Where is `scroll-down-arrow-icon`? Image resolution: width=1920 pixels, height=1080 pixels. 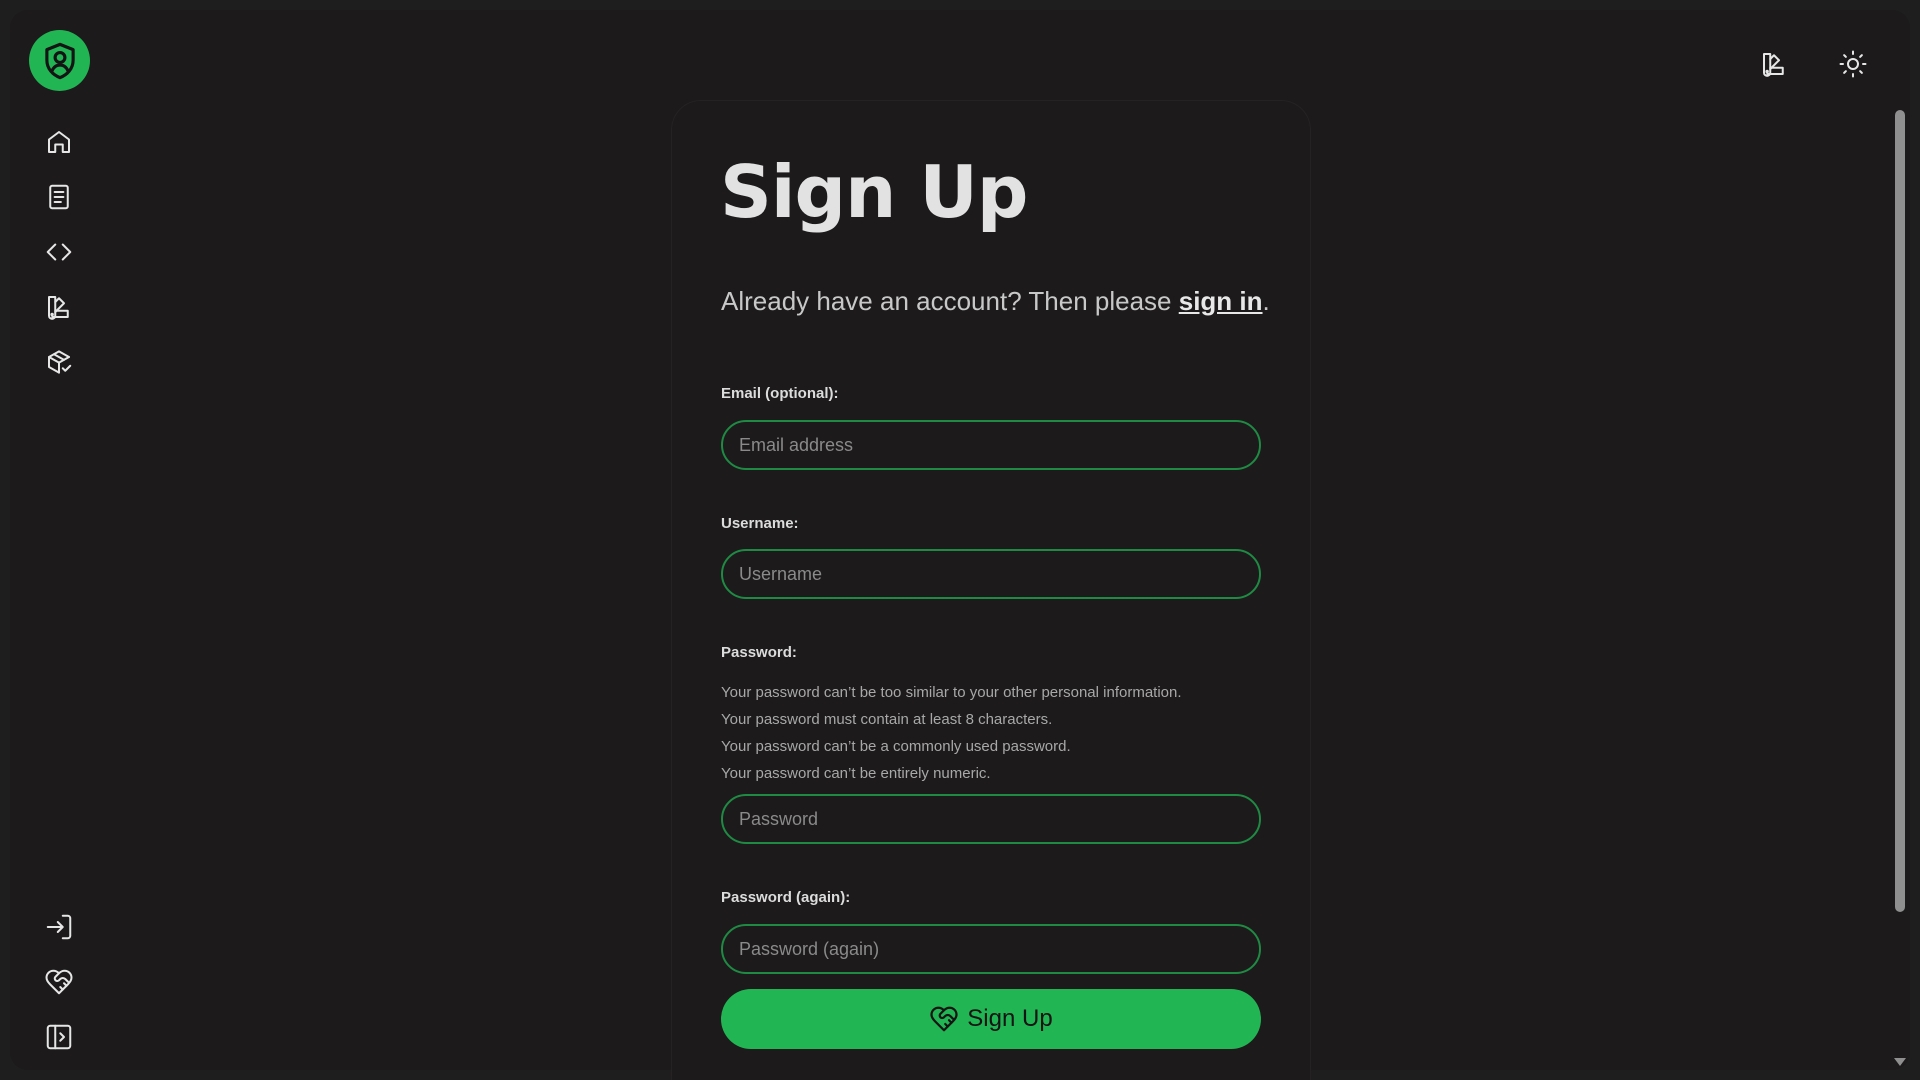
scroll-down-arrow-icon is located at coordinates (1900, 1062).